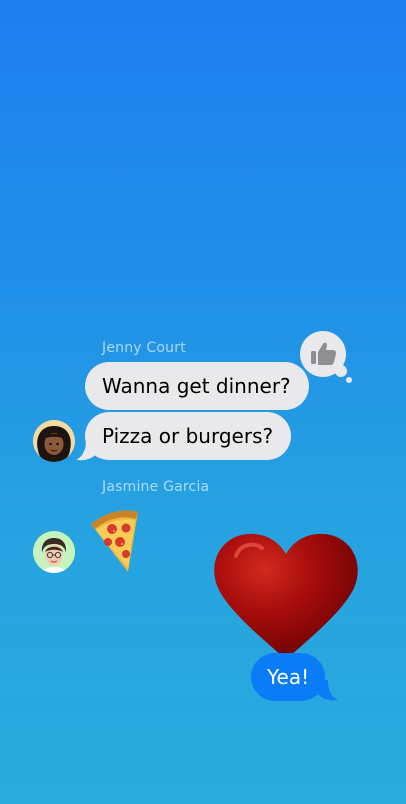 Image resolution: width=406 pixels, height=804 pixels. I want to click on pizza-slice-icon, so click(114, 541).